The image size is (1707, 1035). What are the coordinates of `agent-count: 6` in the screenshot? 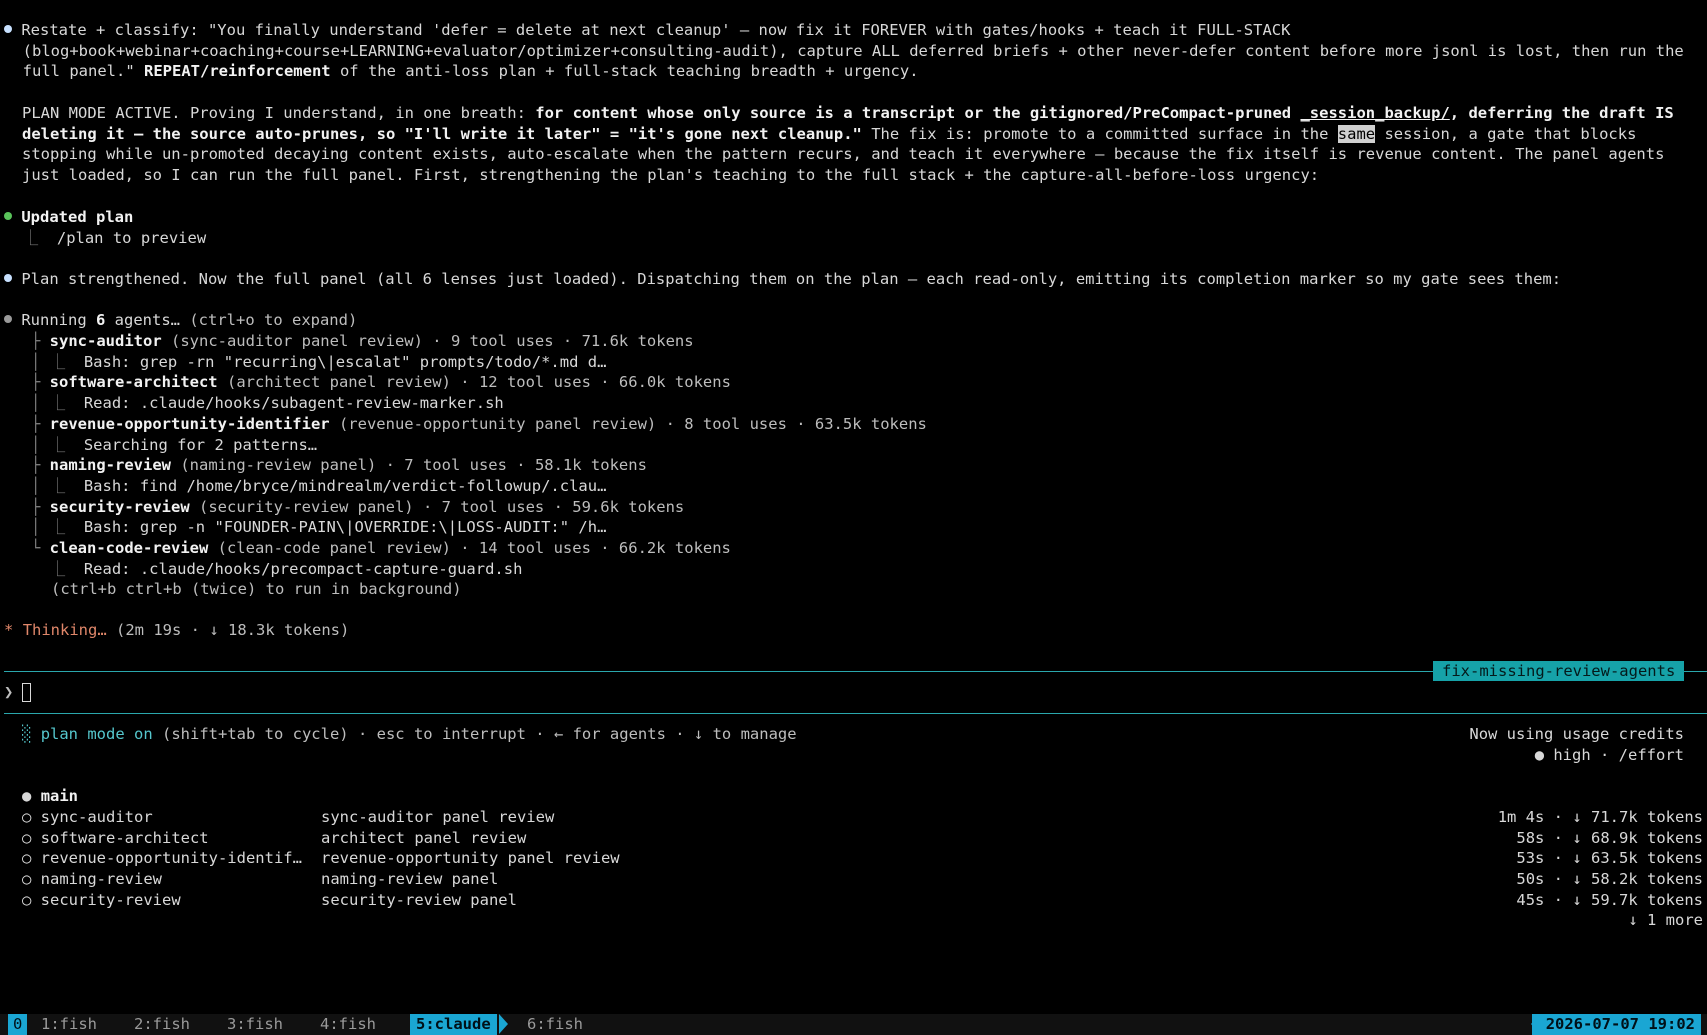 It's located at (101, 320).